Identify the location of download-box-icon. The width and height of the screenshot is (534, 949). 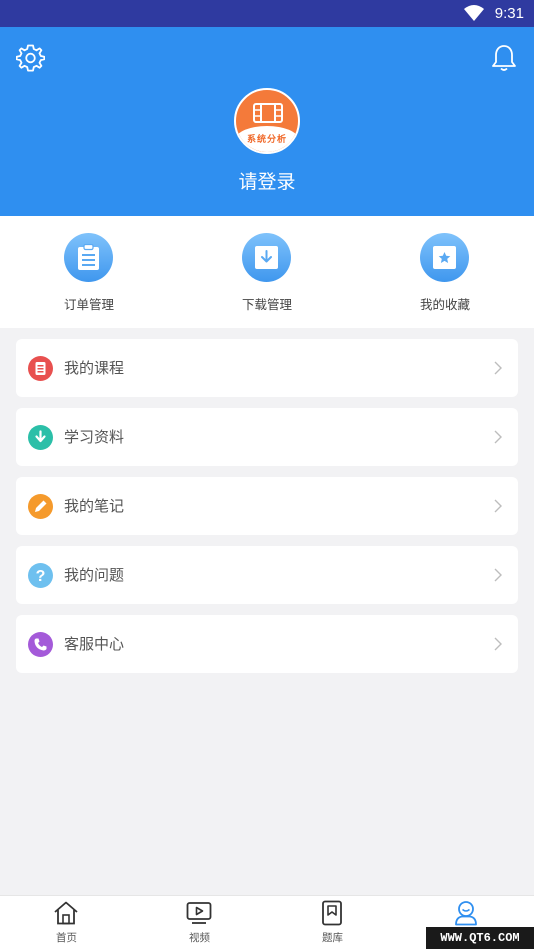
(266, 257).